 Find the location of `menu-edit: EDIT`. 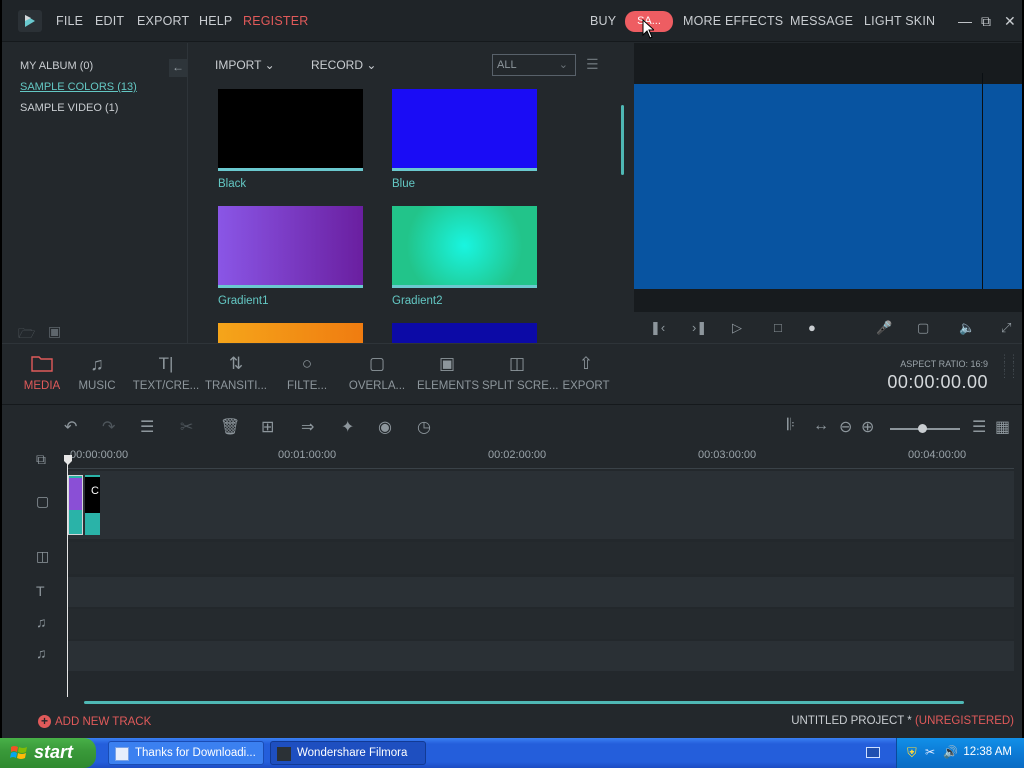

menu-edit: EDIT is located at coordinates (109, 21).